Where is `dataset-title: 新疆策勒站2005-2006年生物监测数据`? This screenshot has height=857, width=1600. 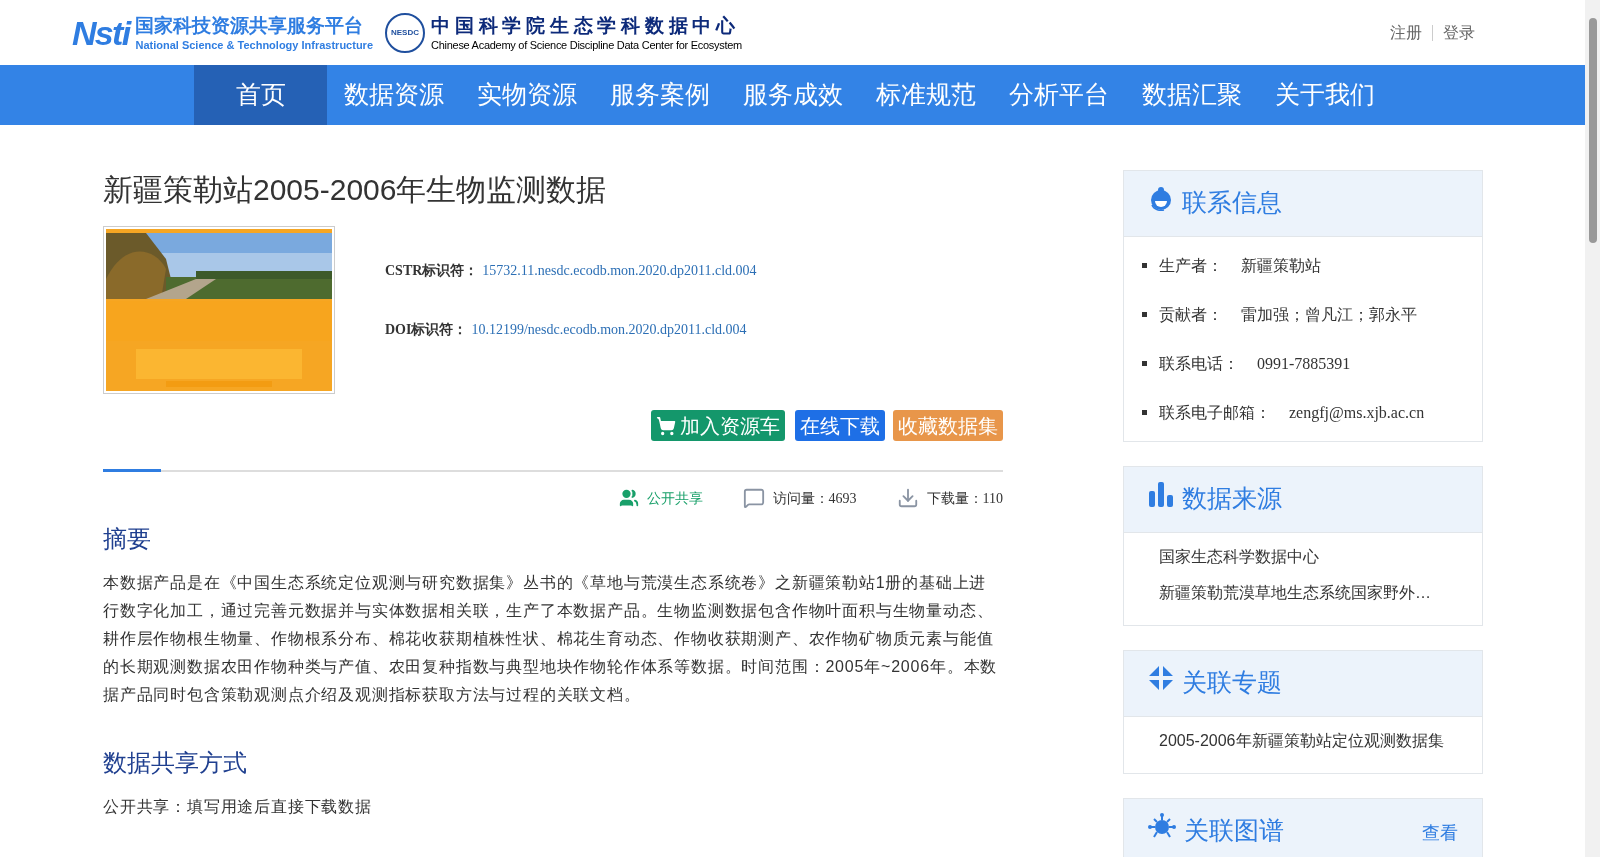 dataset-title: 新疆策勒站2005-2006年生物监测数据 is located at coordinates (355, 190).